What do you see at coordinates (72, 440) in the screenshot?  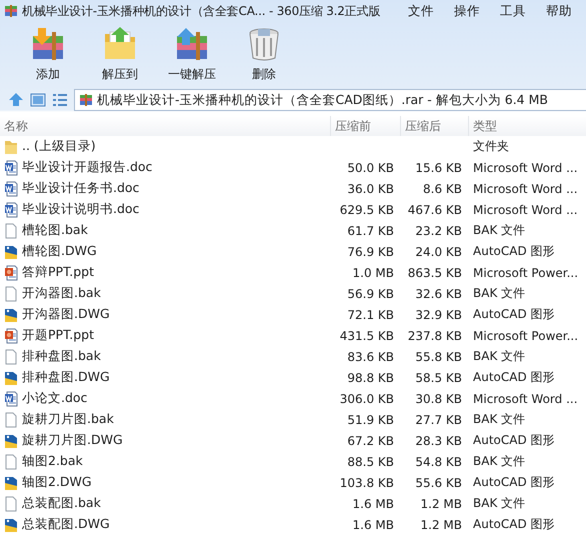 I see `file-name: 旋耕刀片图.DWG` at bounding box center [72, 440].